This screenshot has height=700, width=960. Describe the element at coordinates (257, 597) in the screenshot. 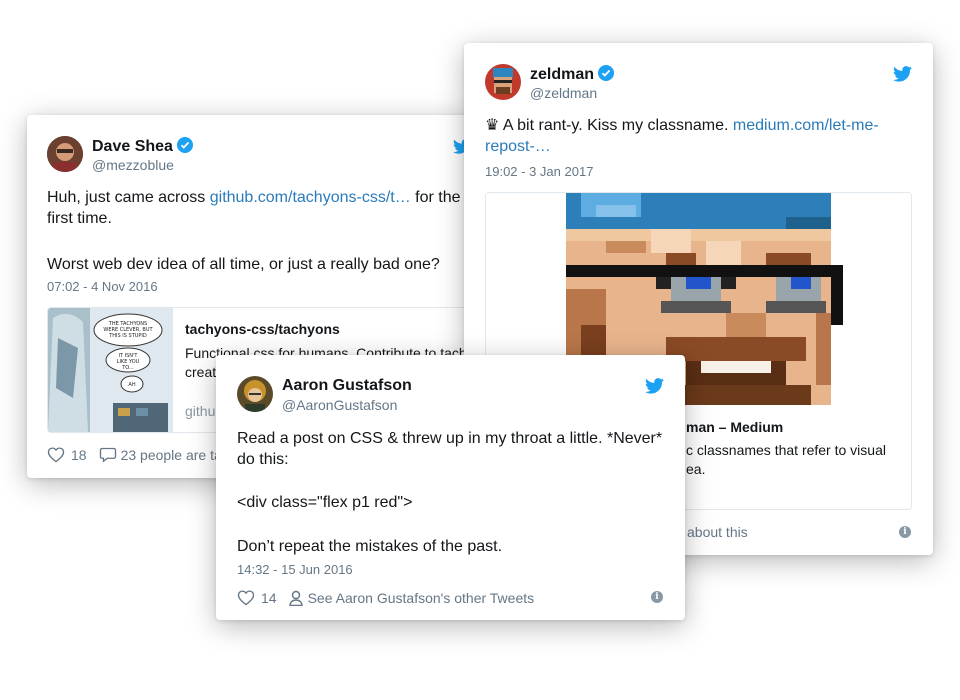

I see `like-button: 14` at that location.